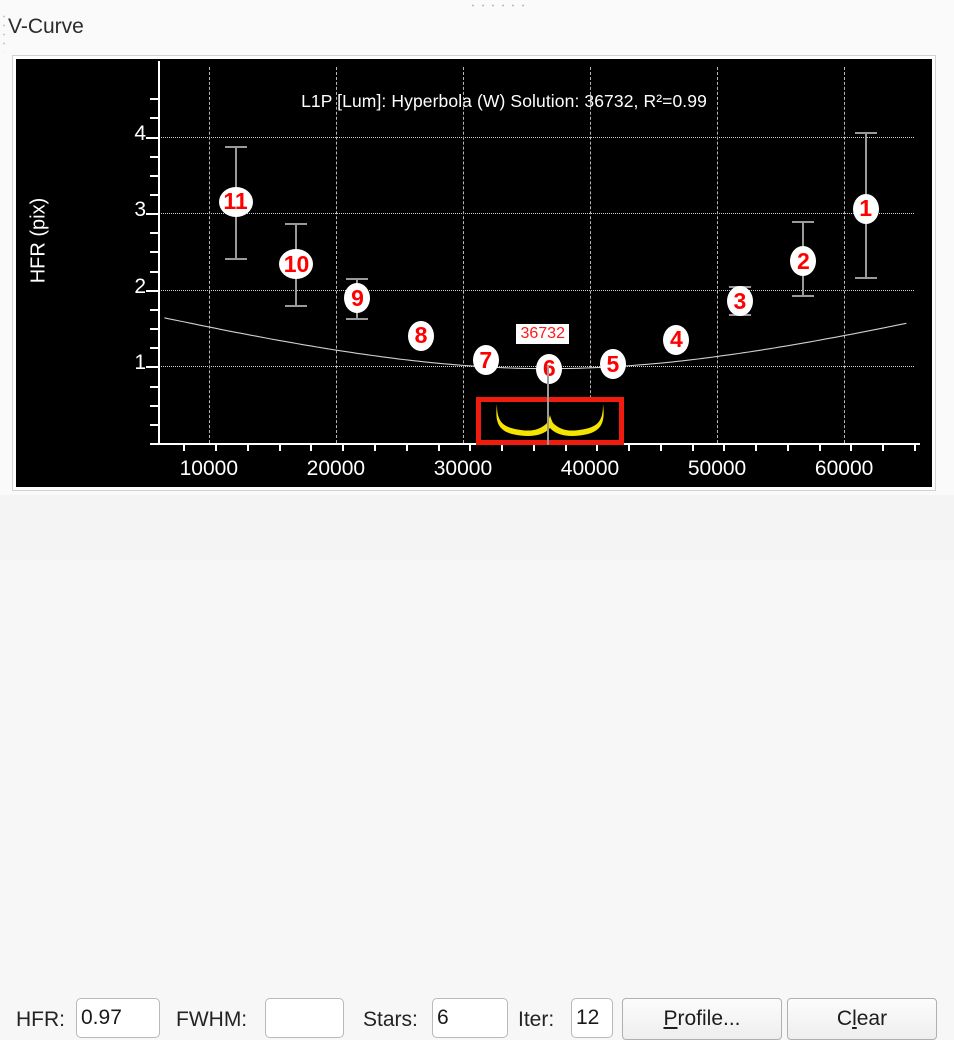 This screenshot has height=1040, width=954. Describe the element at coordinates (296, 264) in the screenshot. I see `data-point-marker: 10` at that location.